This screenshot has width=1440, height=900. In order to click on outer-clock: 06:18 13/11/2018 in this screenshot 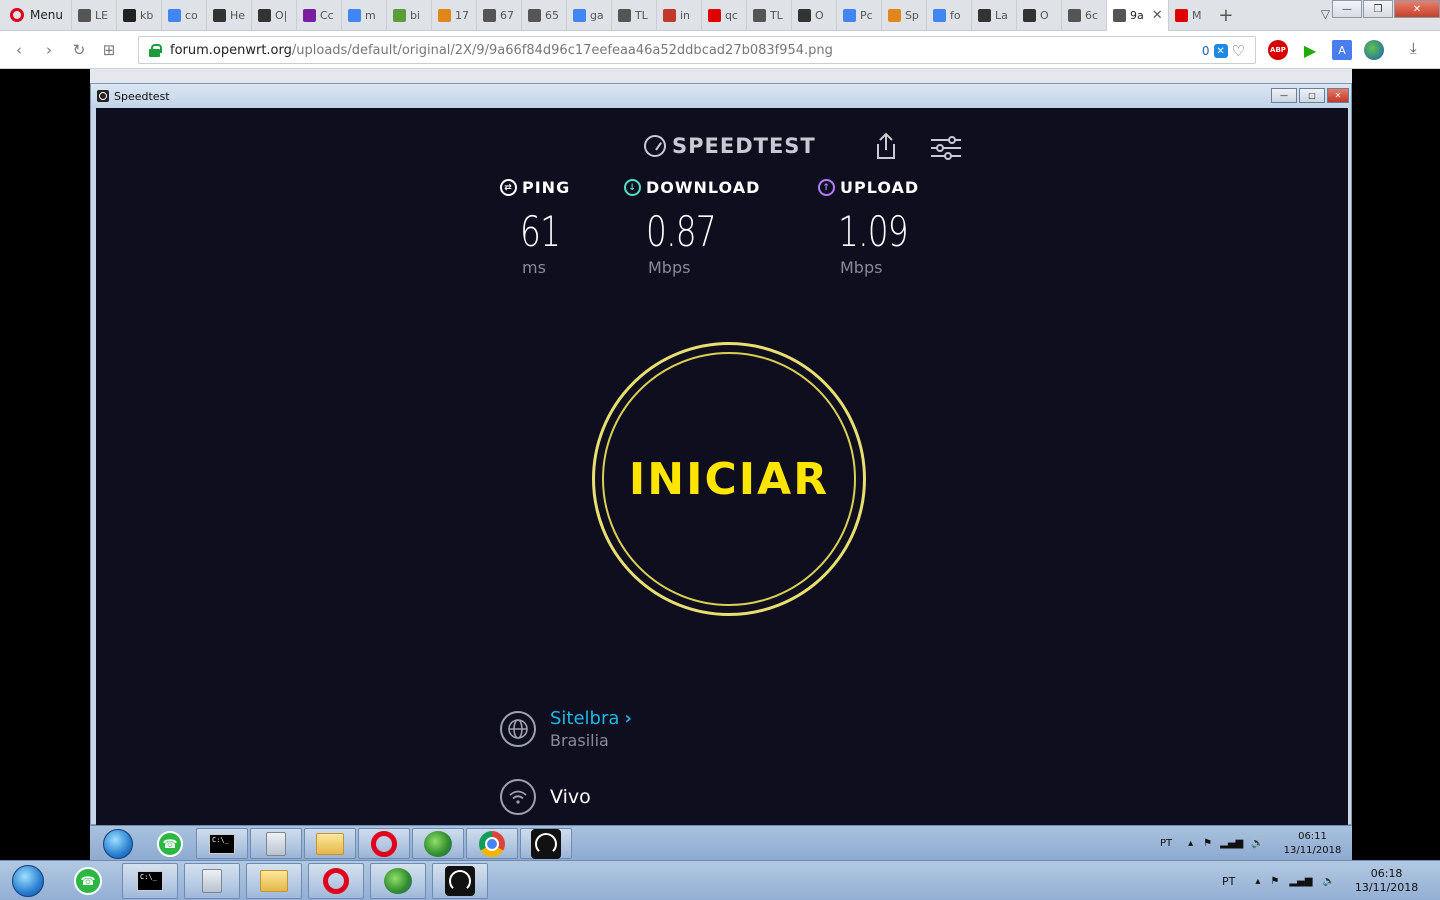, I will do `click(1386, 881)`.